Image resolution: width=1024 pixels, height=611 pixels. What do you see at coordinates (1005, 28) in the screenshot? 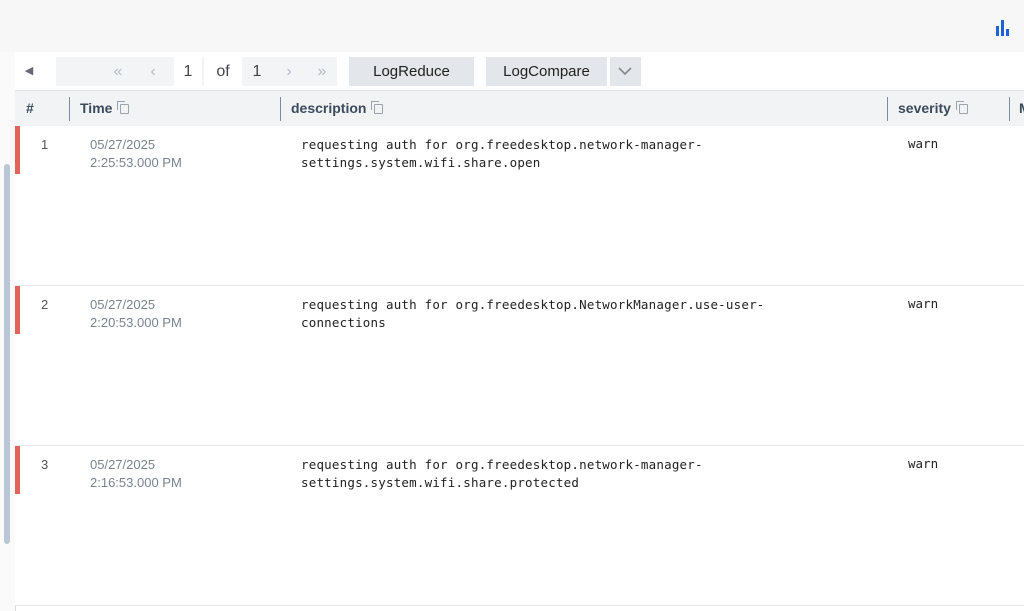
I see `bar-chart-icon` at bounding box center [1005, 28].